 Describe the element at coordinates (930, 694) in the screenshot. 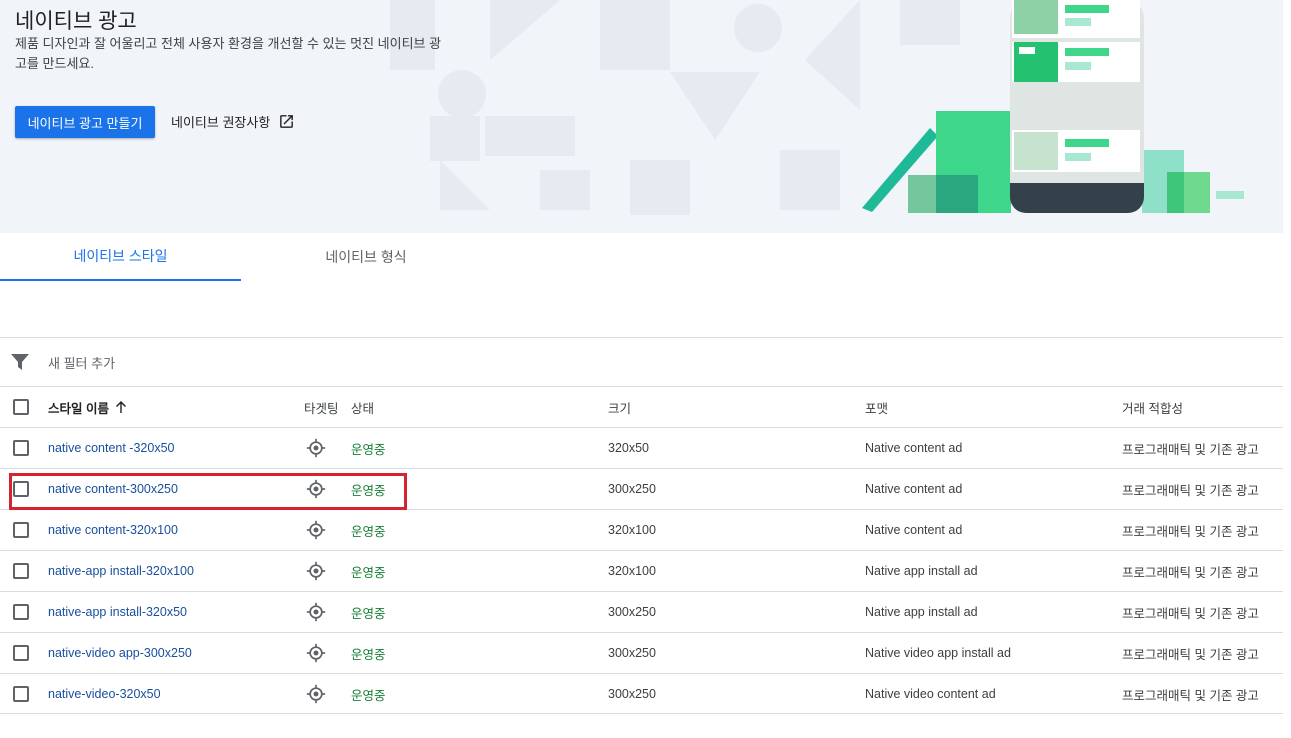

I see `format-cell: Native video content ad` at that location.